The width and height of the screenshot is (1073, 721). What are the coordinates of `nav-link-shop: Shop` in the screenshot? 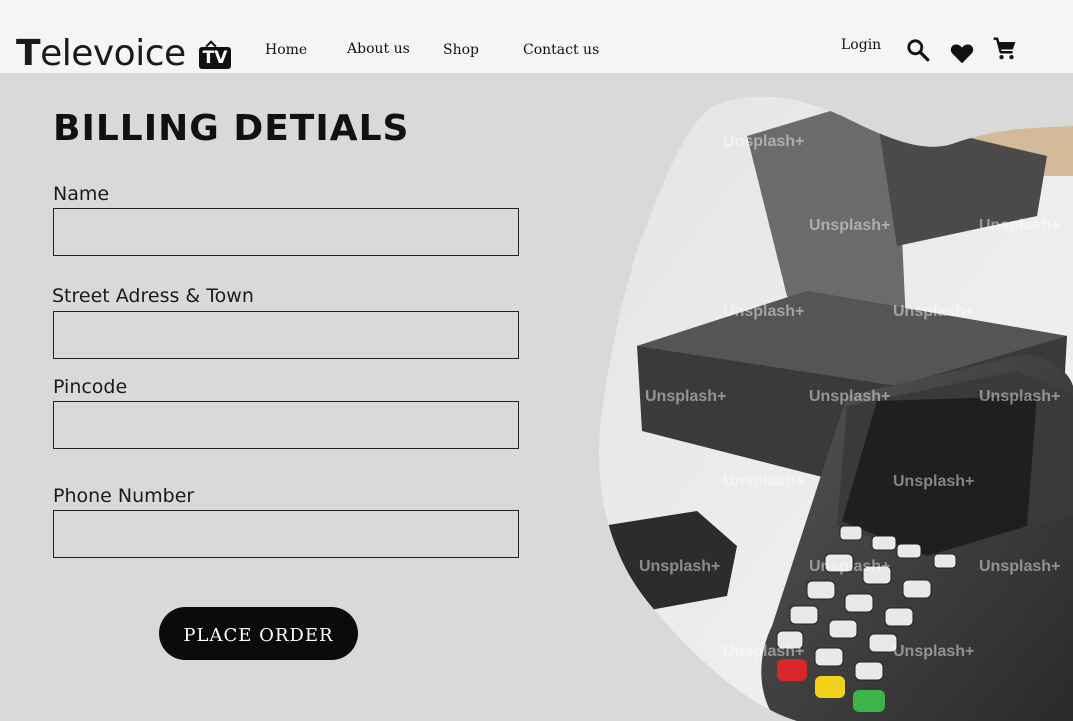 It's located at (461, 50).